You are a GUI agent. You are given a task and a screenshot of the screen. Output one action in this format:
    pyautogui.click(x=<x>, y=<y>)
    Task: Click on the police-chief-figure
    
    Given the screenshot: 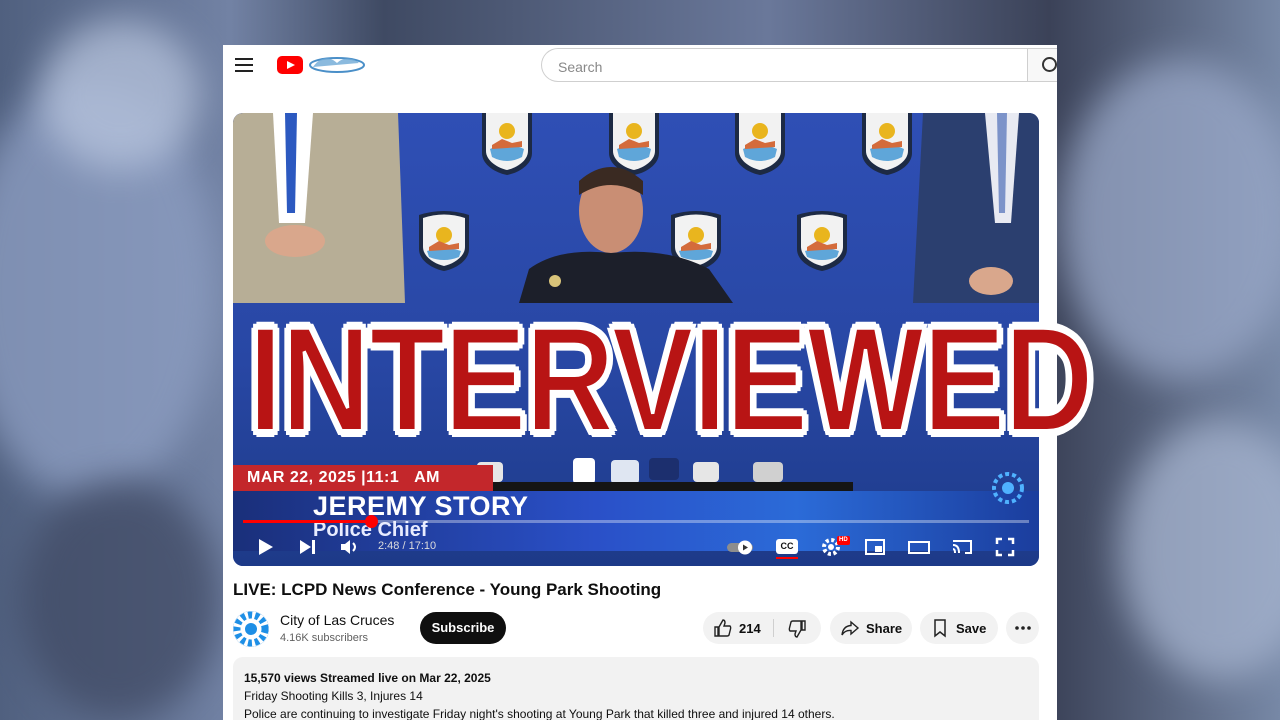 What is the action you would take?
    pyautogui.click(x=626, y=235)
    